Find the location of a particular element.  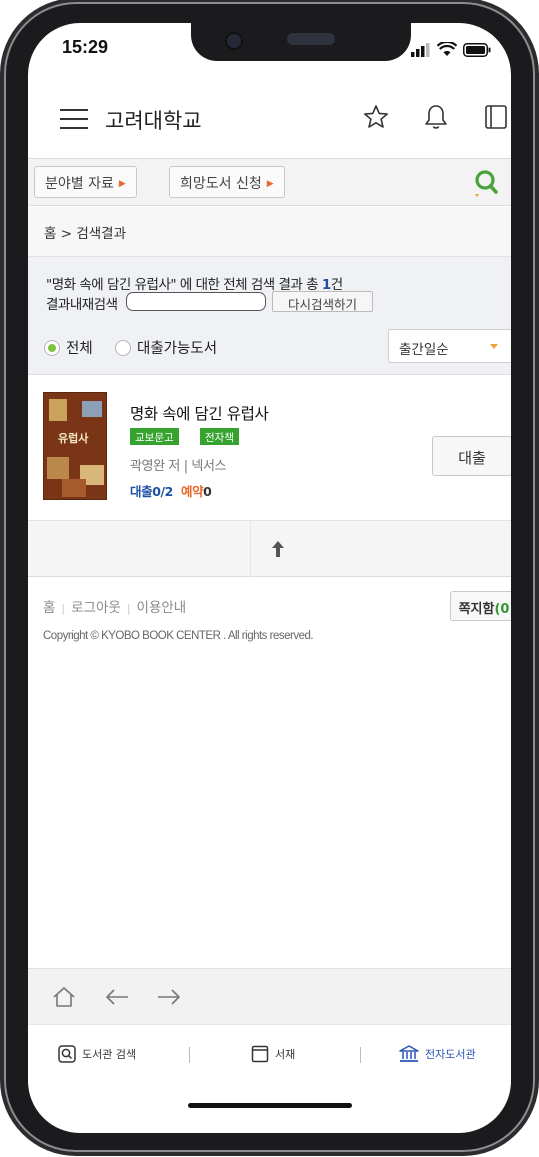

home-indicator is located at coordinates (270, 1105).